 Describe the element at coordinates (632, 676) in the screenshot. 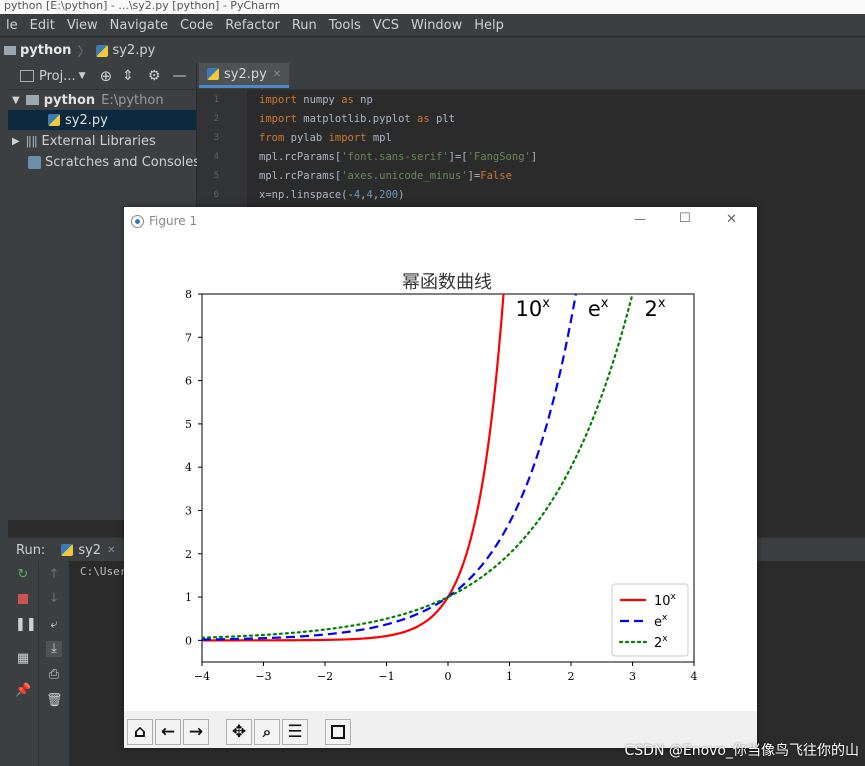

I see `x-tick-label: 3` at that location.